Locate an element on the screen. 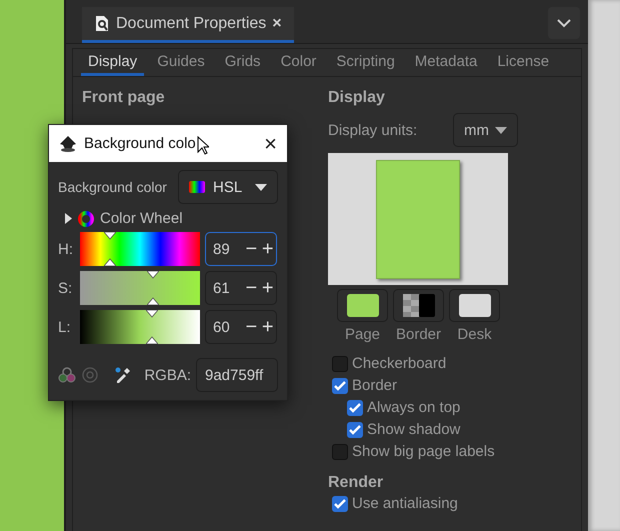 The height and width of the screenshot is (531, 620). document-icon is located at coordinates (102, 23).